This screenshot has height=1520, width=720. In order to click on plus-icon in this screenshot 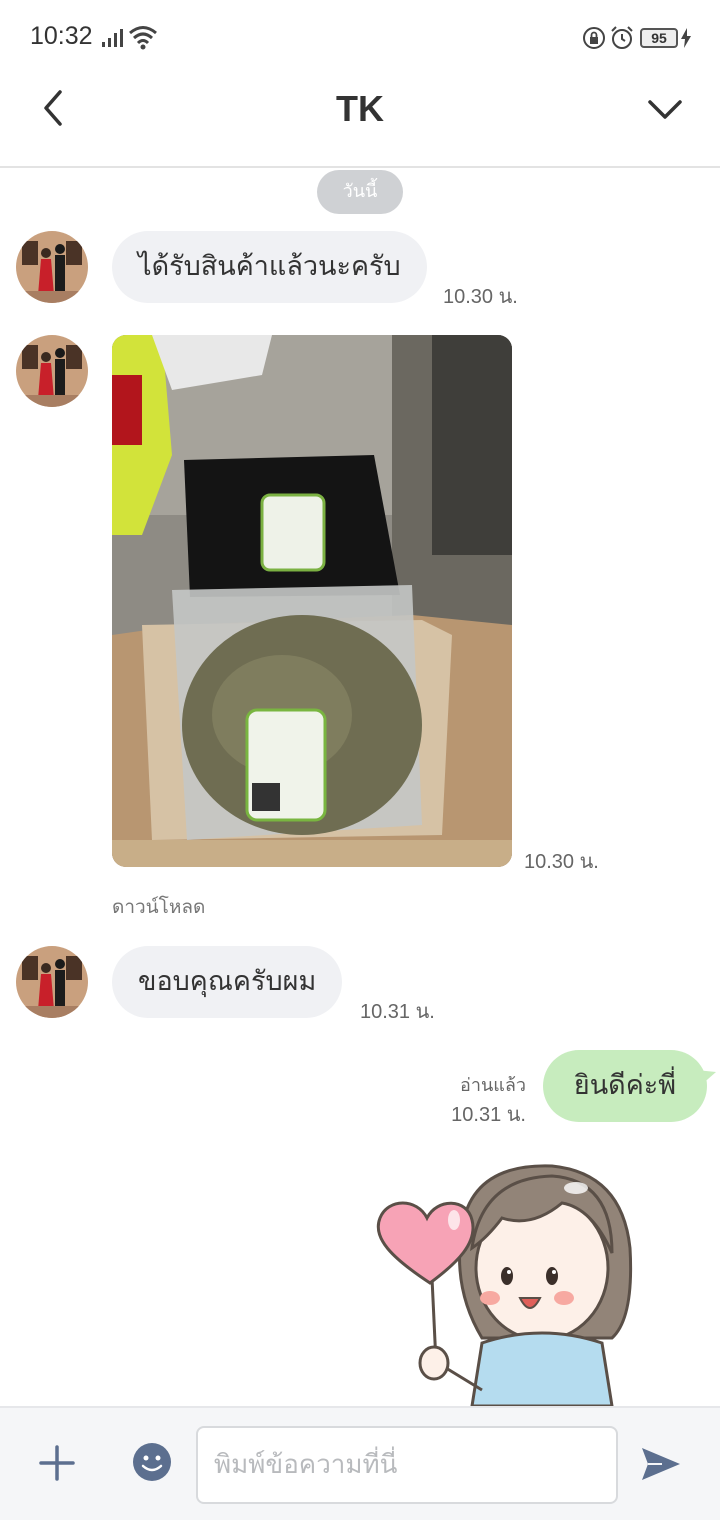, I will do `click(57, 1463)`.